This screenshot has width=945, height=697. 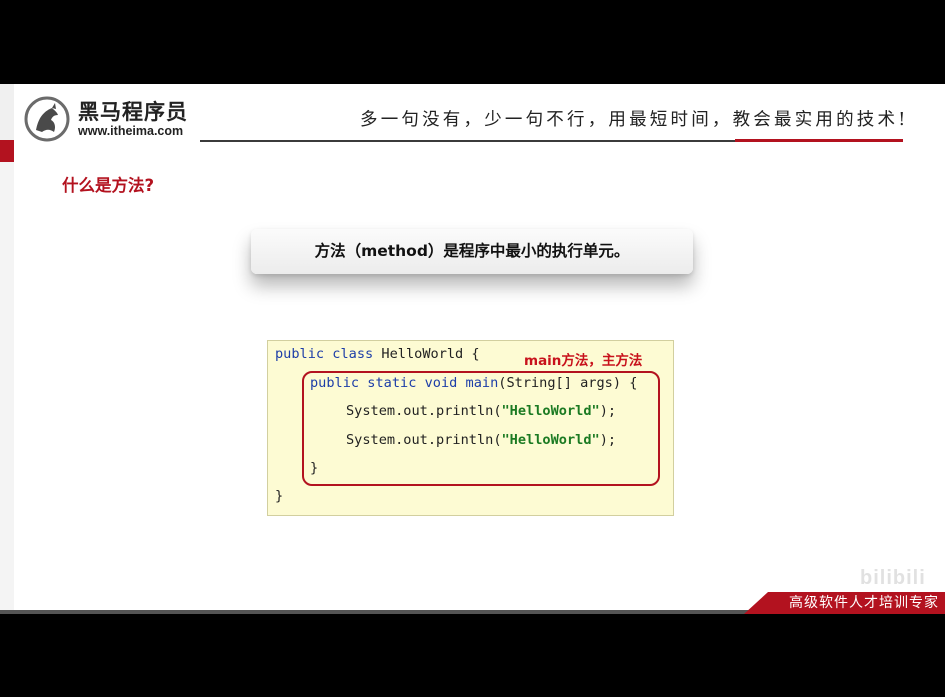 I want to click on code-line-println-2: System.out.println("HelloWorld");, so click(x=481, y=440).